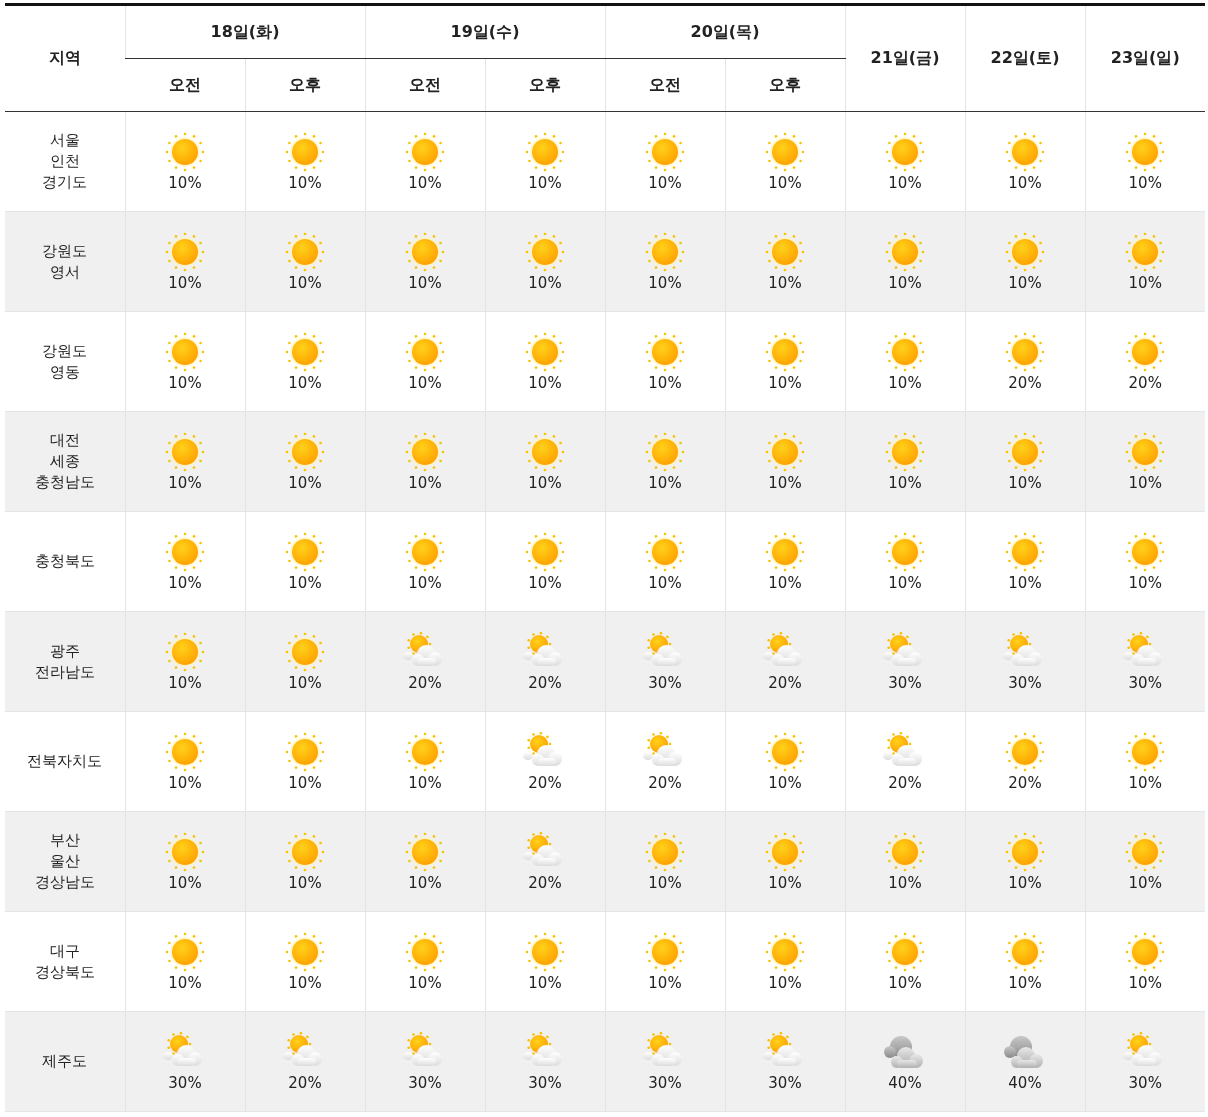  Describe the element at coordinates (64, 861) in the screenshot. I see `region-name: 부산 울산 경상남도` at that location.